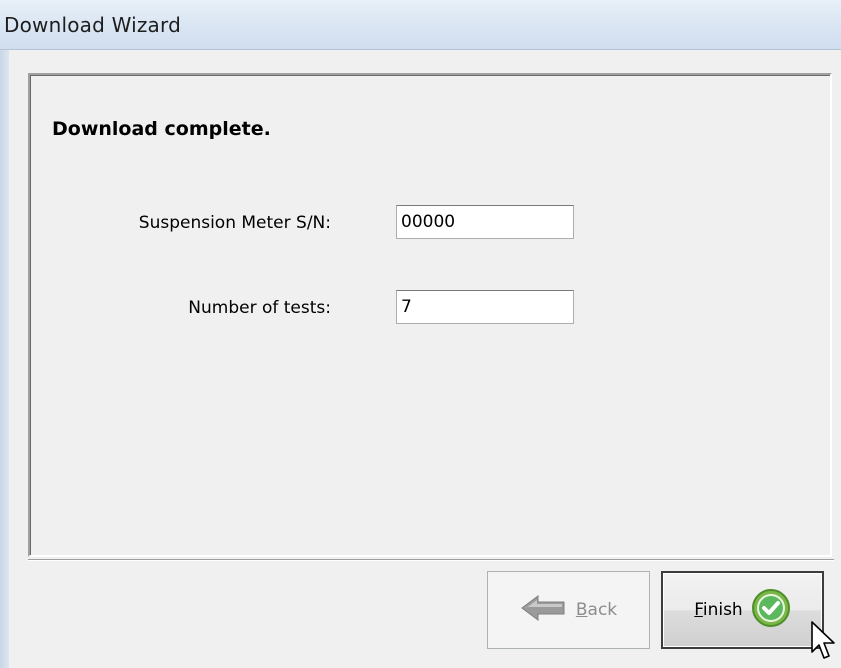 This screenshot has width=841, height=668. I want to click on serial-number-field: 00000, so click(485, 222).